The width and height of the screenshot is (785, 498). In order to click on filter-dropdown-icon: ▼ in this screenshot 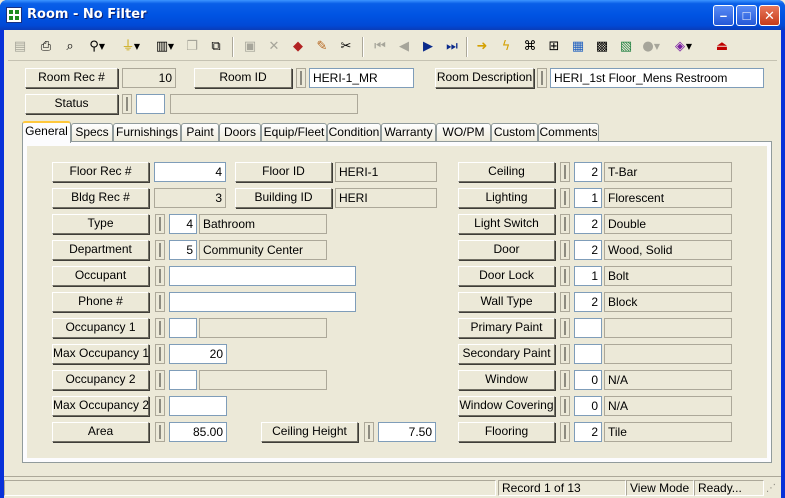, I will do `click(137, 47)`.